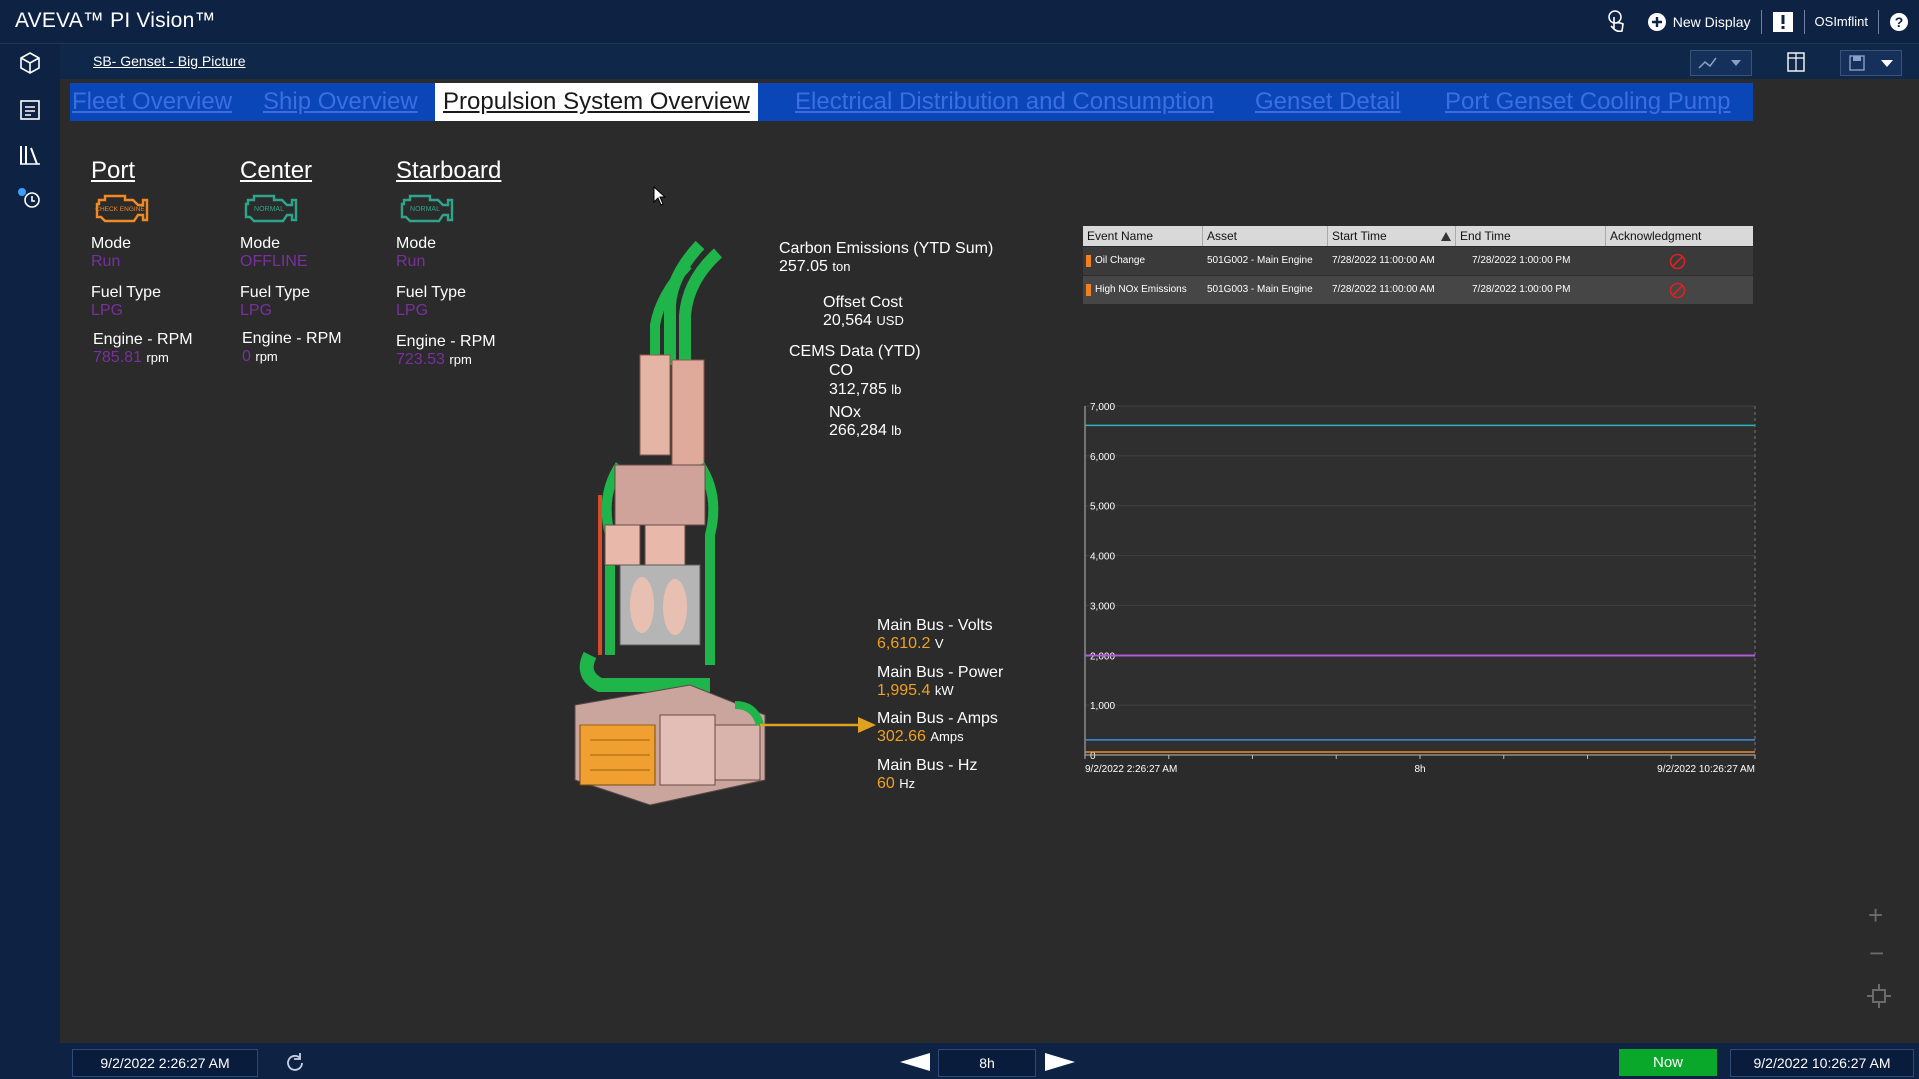  Describe the element at coordinates (935, 625) in the screenshot. I see `main-bus-volts-label: Main Bus - Volts` at that location.